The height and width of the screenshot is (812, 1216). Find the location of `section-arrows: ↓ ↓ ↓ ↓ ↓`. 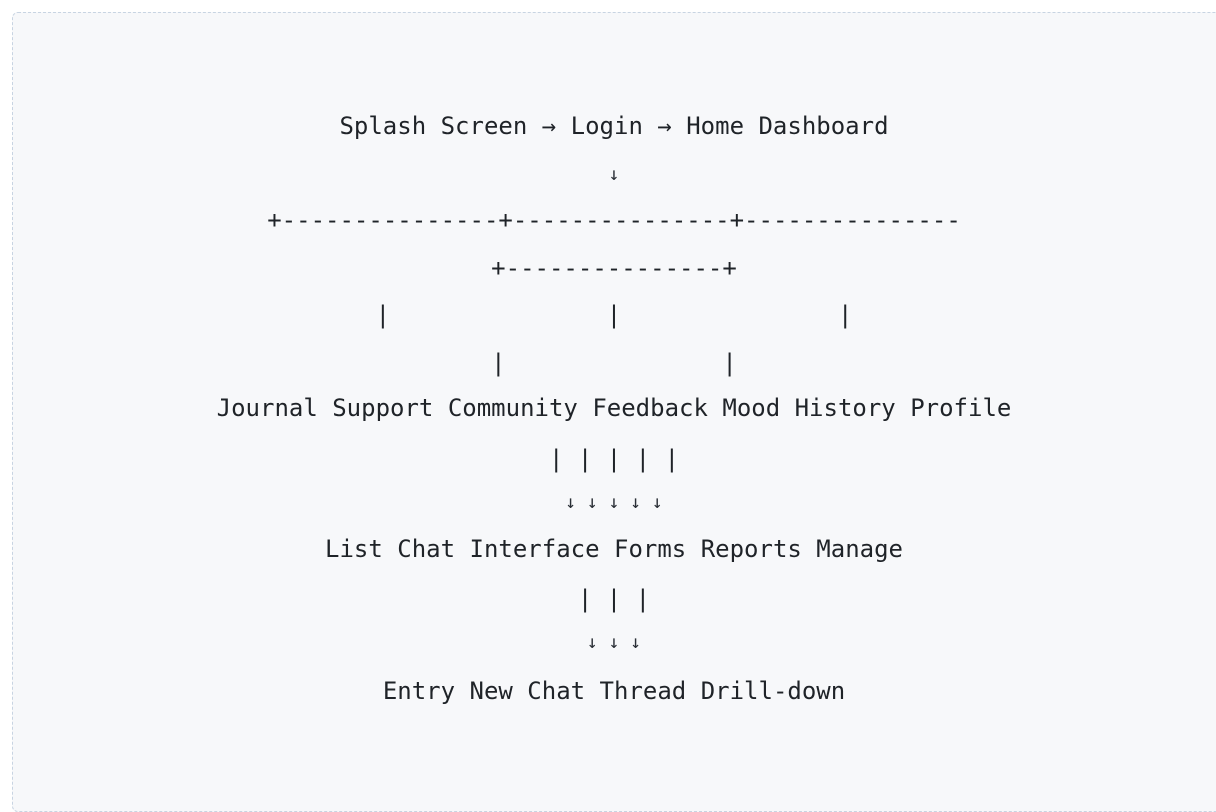

section-arrows: ↓ ↓ ↓ ↓ ↓ is located at coordinates (614, 502).